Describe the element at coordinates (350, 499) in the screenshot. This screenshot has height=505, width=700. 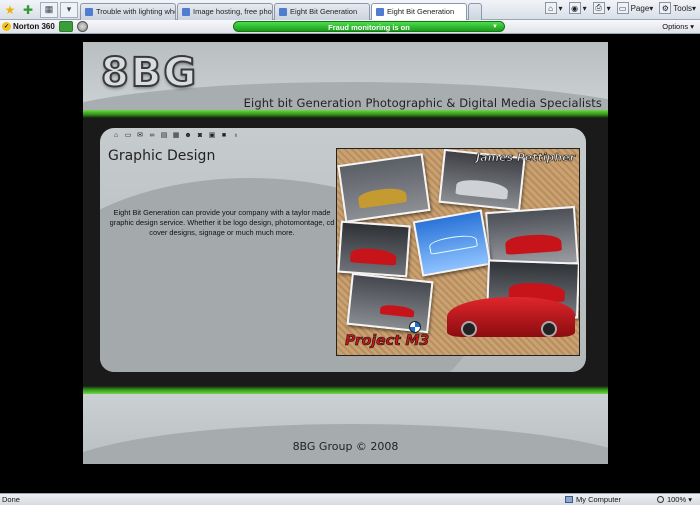
I see `browser-status-bar: Done My Computer 100% ▾` at that location.